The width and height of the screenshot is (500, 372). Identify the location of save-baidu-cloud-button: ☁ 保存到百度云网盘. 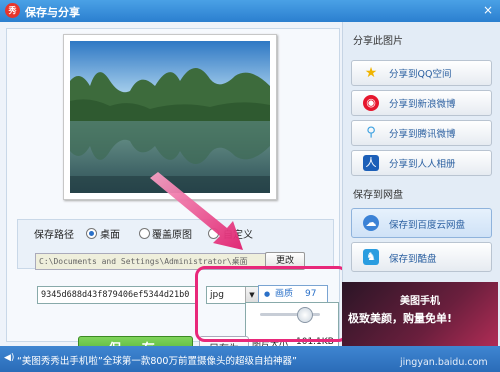
(421, 223).